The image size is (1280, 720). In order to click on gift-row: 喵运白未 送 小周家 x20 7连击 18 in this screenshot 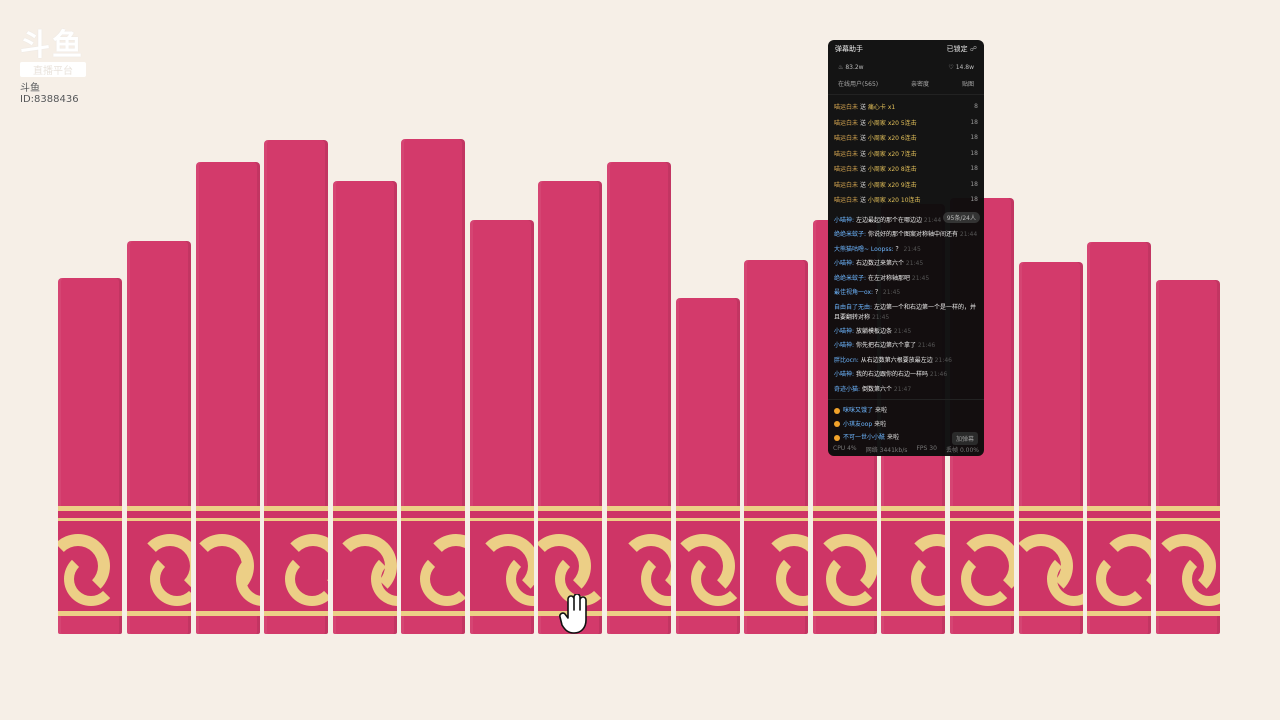, I will do `click(906, 153)`.